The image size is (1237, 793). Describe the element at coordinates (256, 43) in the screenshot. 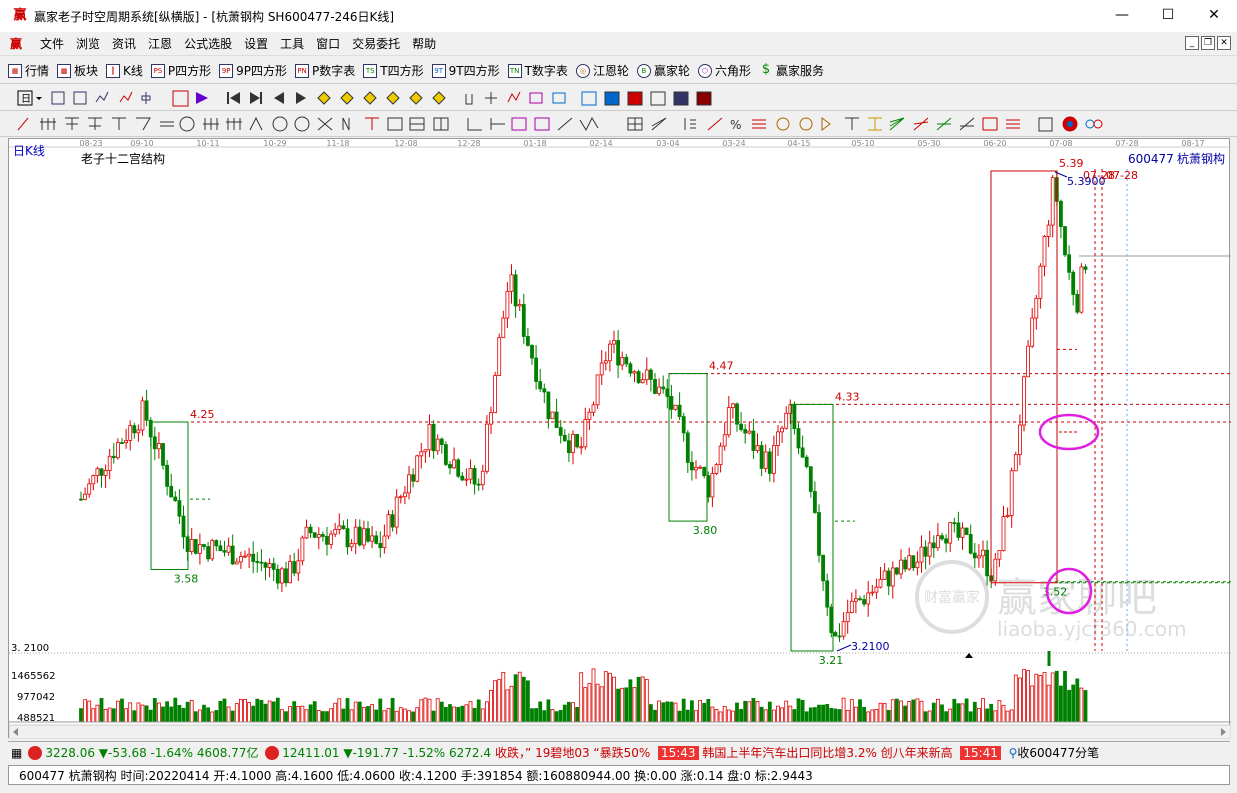

I see `menu-settings: 设置` at that location.